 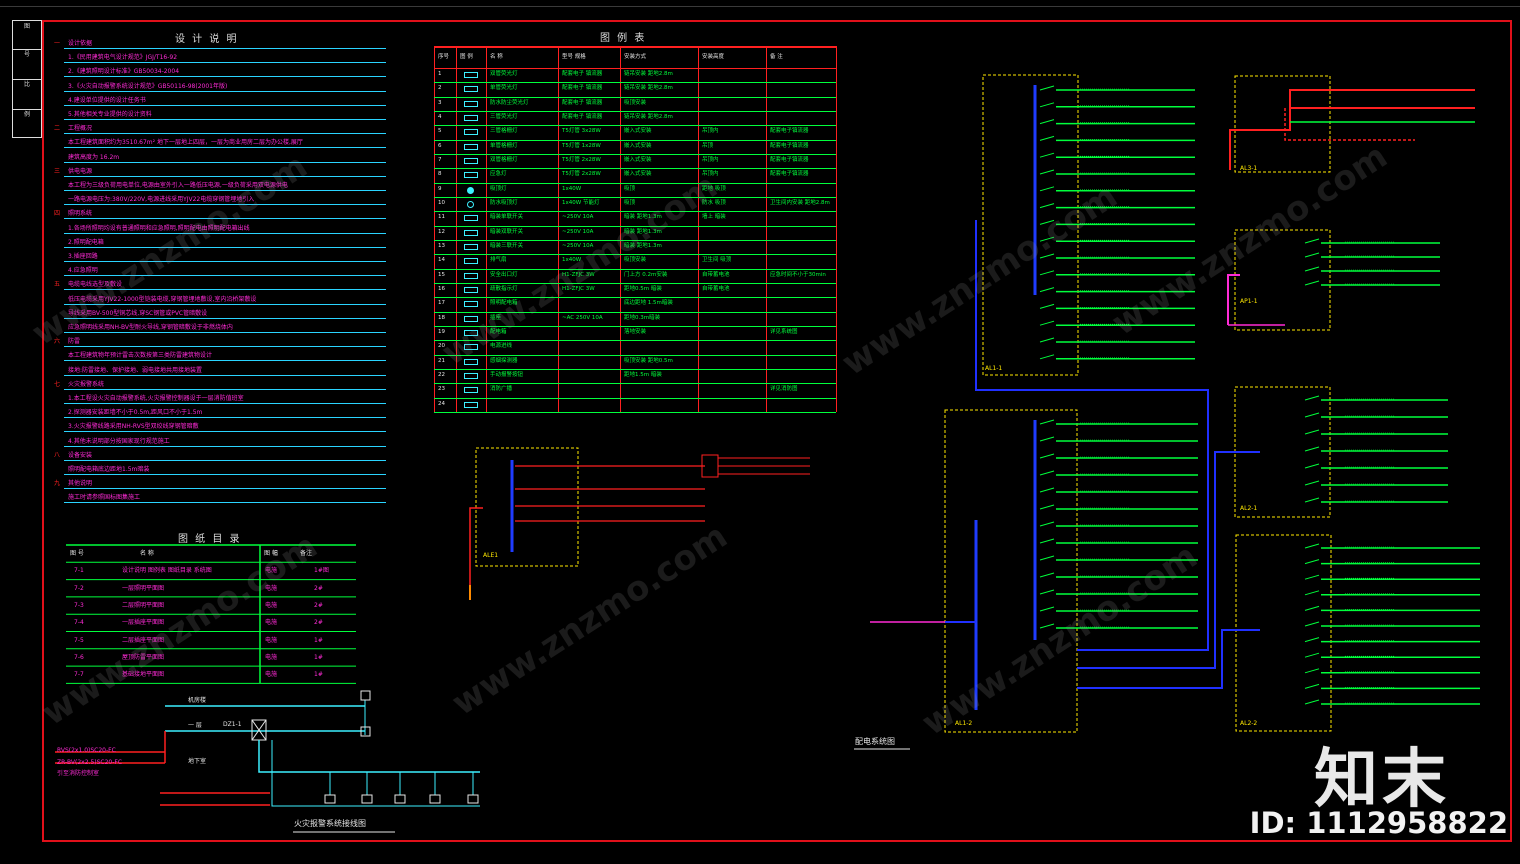 What do you see at coordinates (1249, 508) in the screenshot?
I see `distribution-box-label: AL2-1` at bounding box center [1249, 508].